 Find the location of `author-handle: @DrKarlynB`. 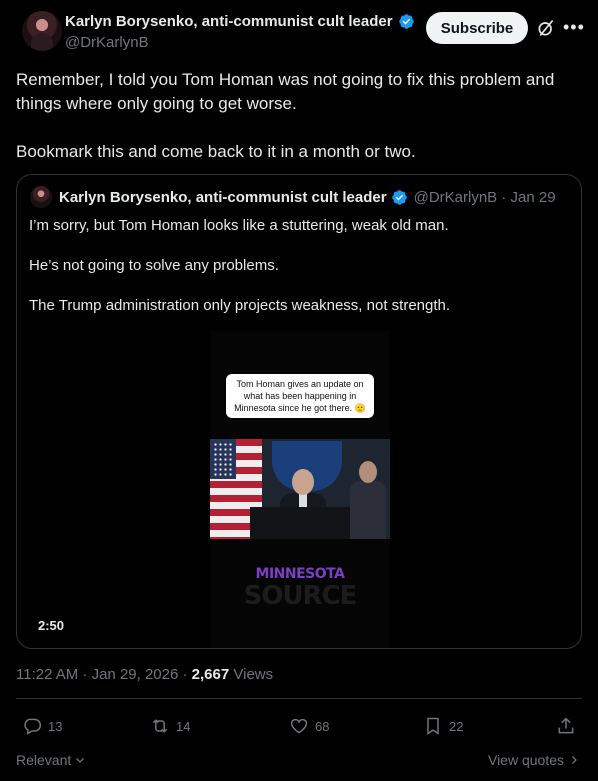

author-handle: @DrKarlynB is located at coordinates (240, 42).